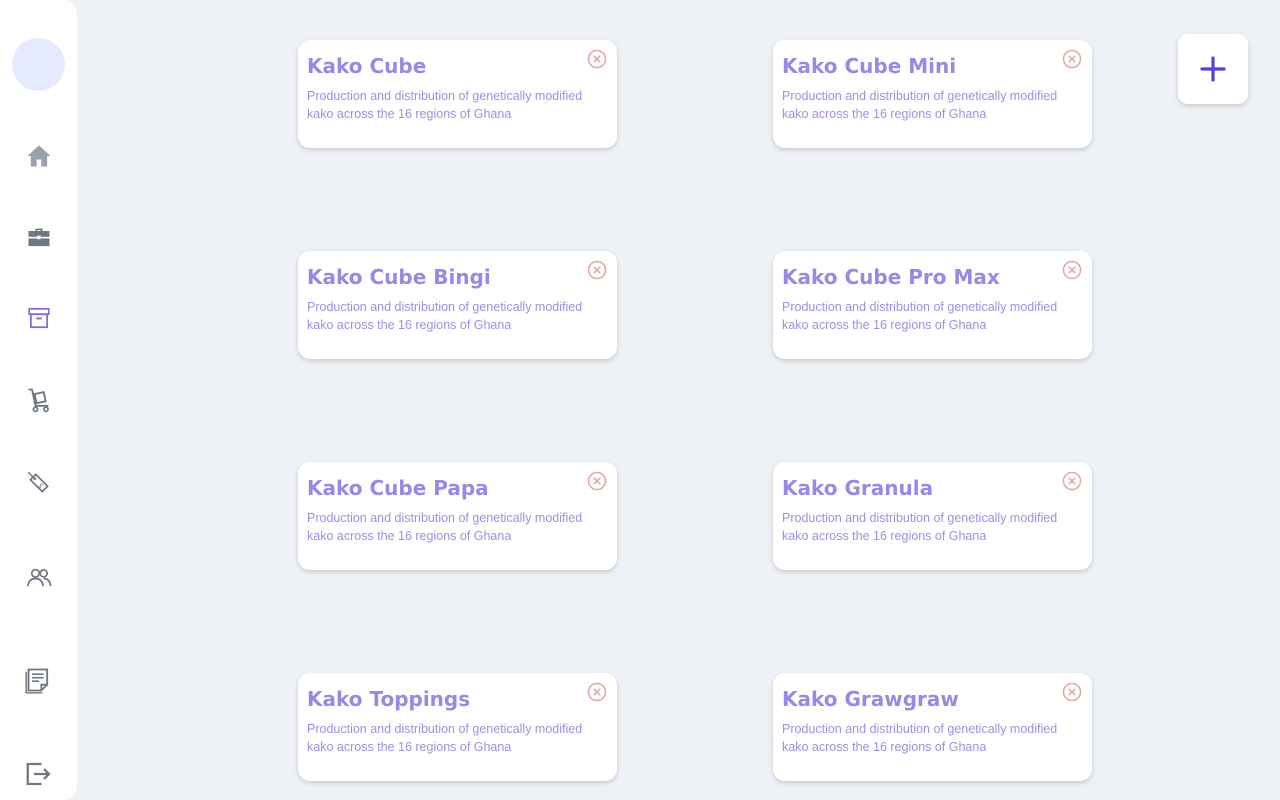  I want to click on briefcase-icon, so click(39, 237).